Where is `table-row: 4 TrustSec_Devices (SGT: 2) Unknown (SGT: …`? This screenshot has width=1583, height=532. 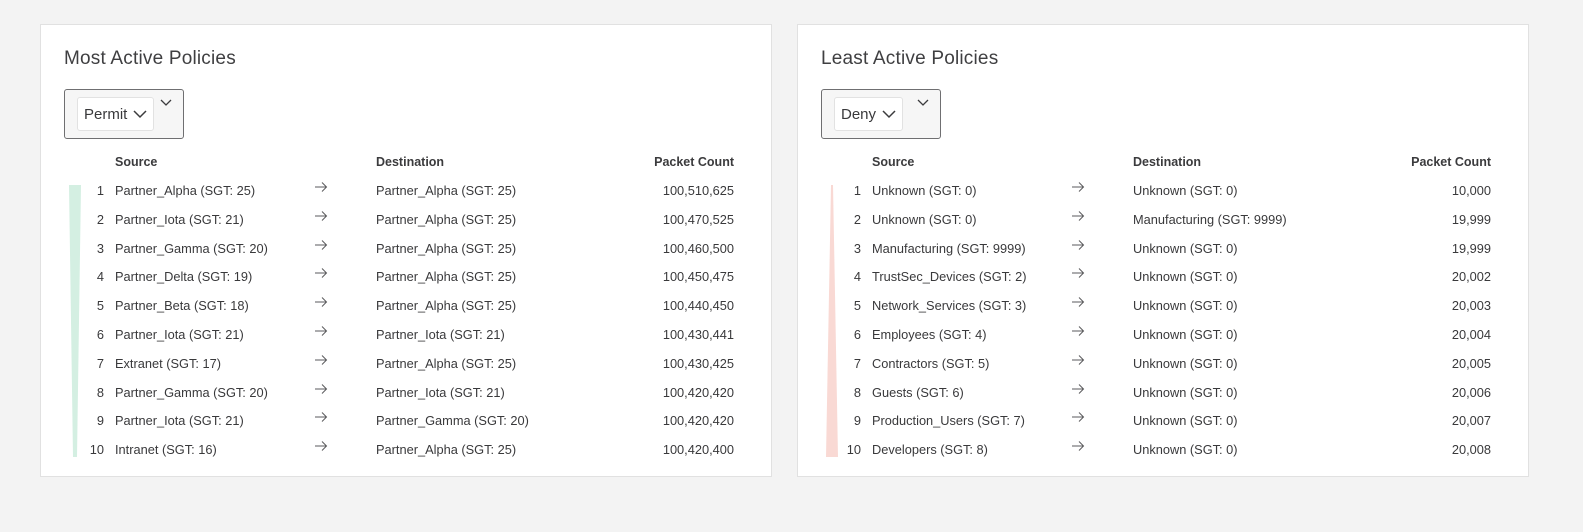 table-row: 4 TrustSec_Devices (SGT: 2) Unknown (SGT: … is located at coordinates (1163, 276).